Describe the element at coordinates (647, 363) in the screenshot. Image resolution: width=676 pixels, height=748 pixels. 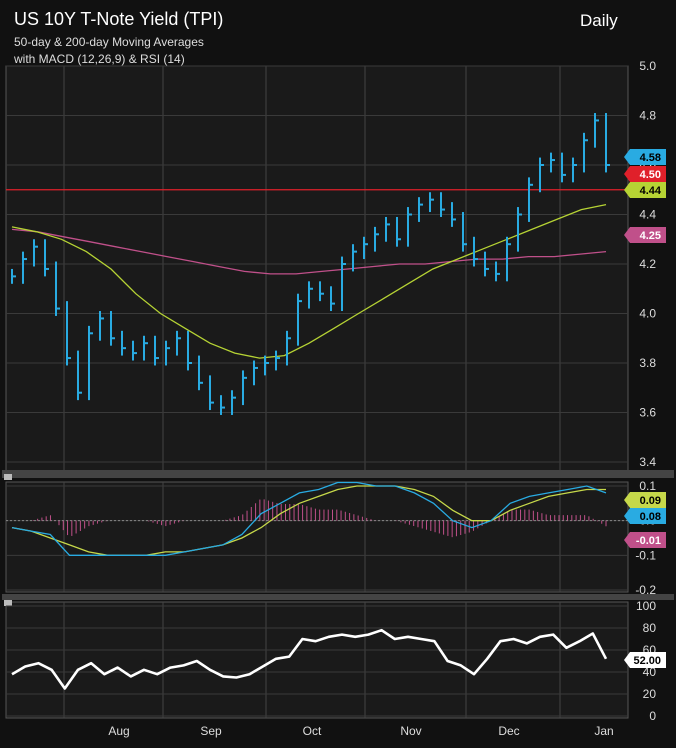
I see `y-tick-label: 3.8` at that location.